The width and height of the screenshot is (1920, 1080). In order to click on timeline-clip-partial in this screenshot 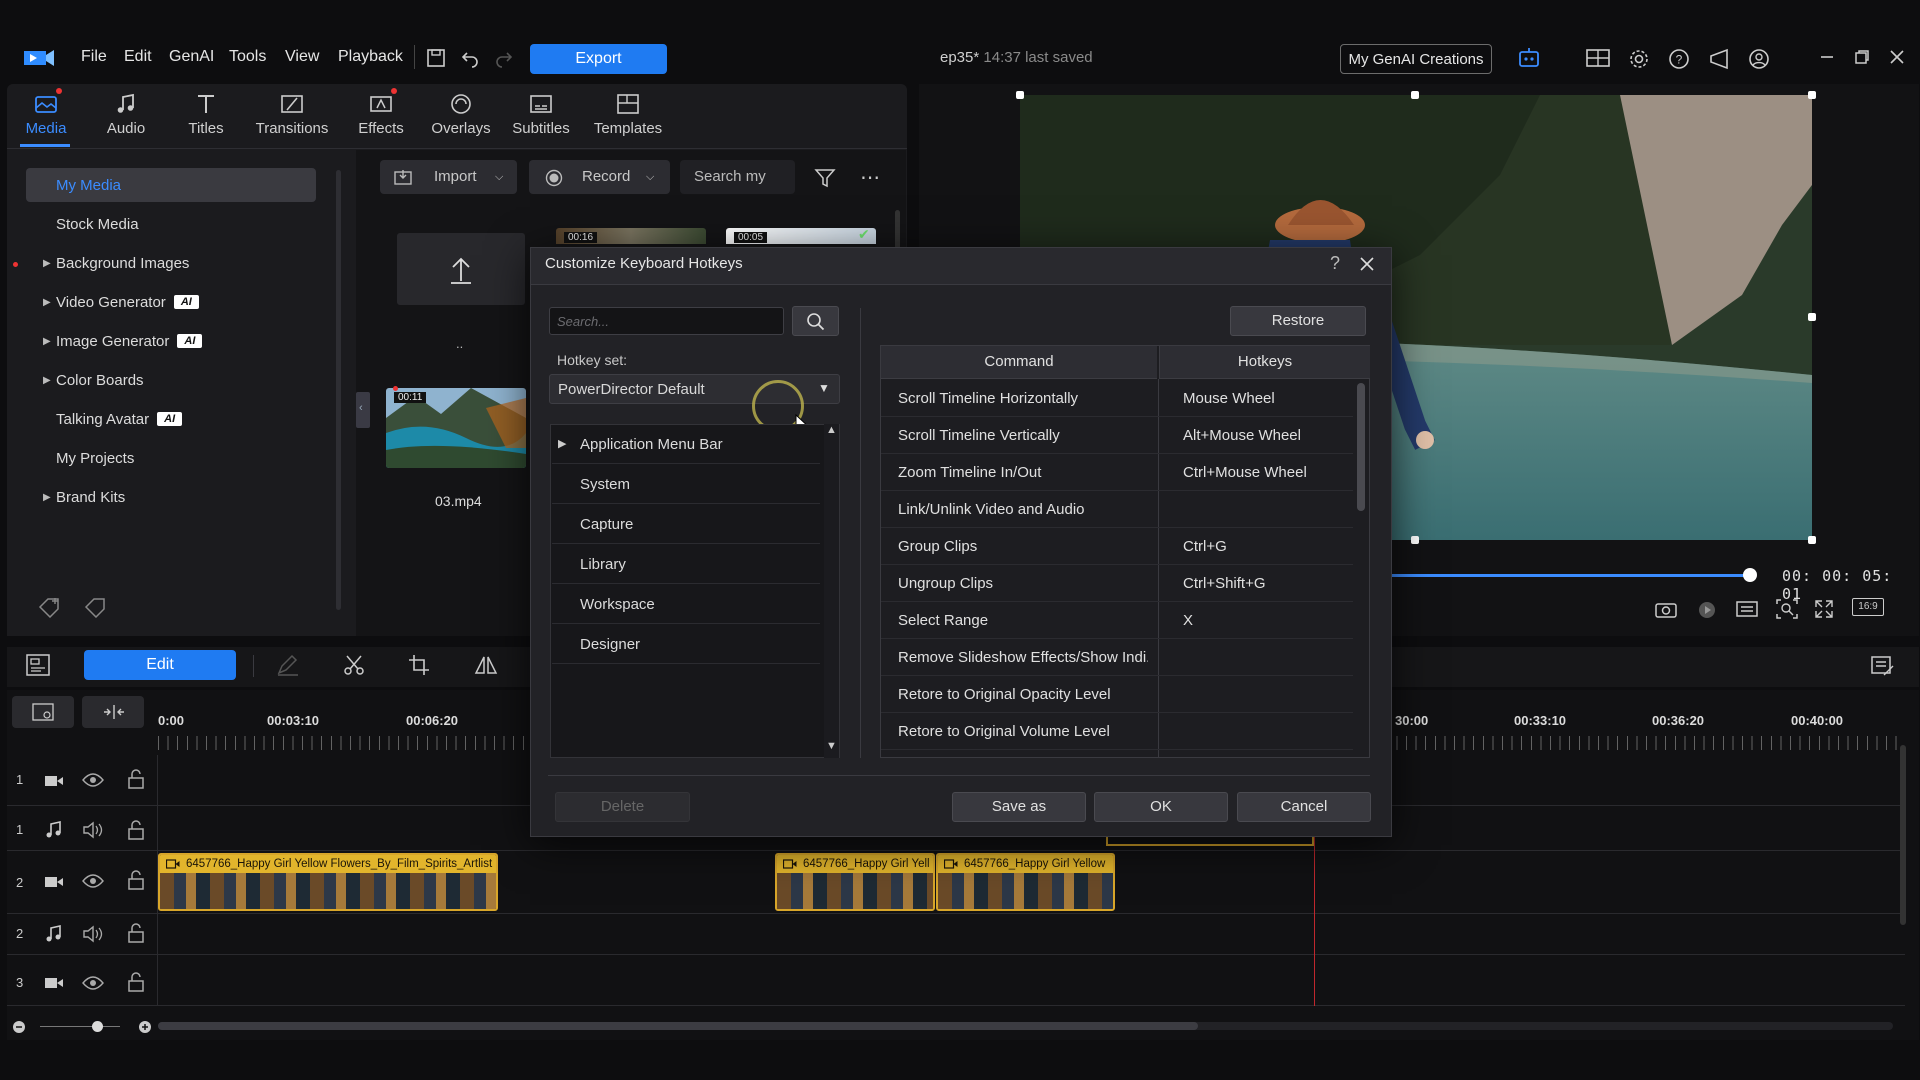, I will do `click(1210, 841)`.